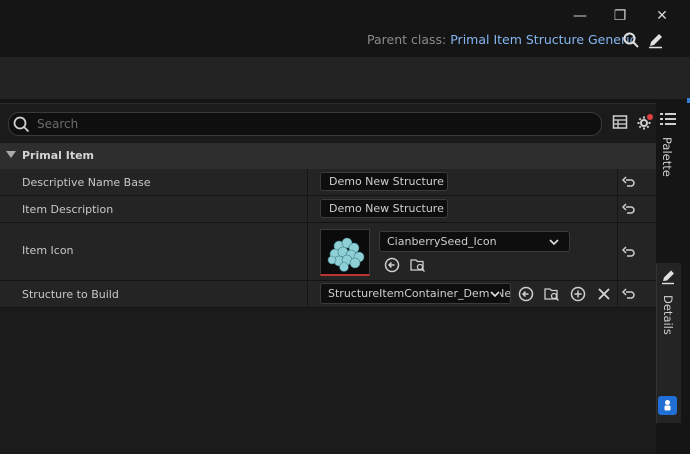 Image resolution: width=690 pixels, height=454 pixels. I want to click on descriptive-name-field: Demo New Structure, so click(384, 181).